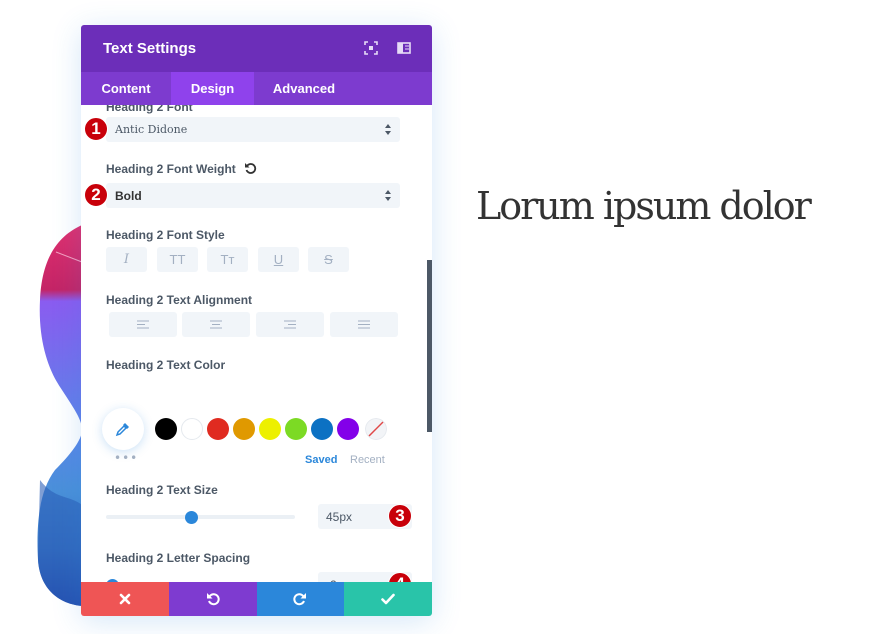 The image size is (880, 634). What do you see at coordinates (150, 48) in the screenshot?
I see `modal-title: Text Settings` at bounding box center [150, 48].